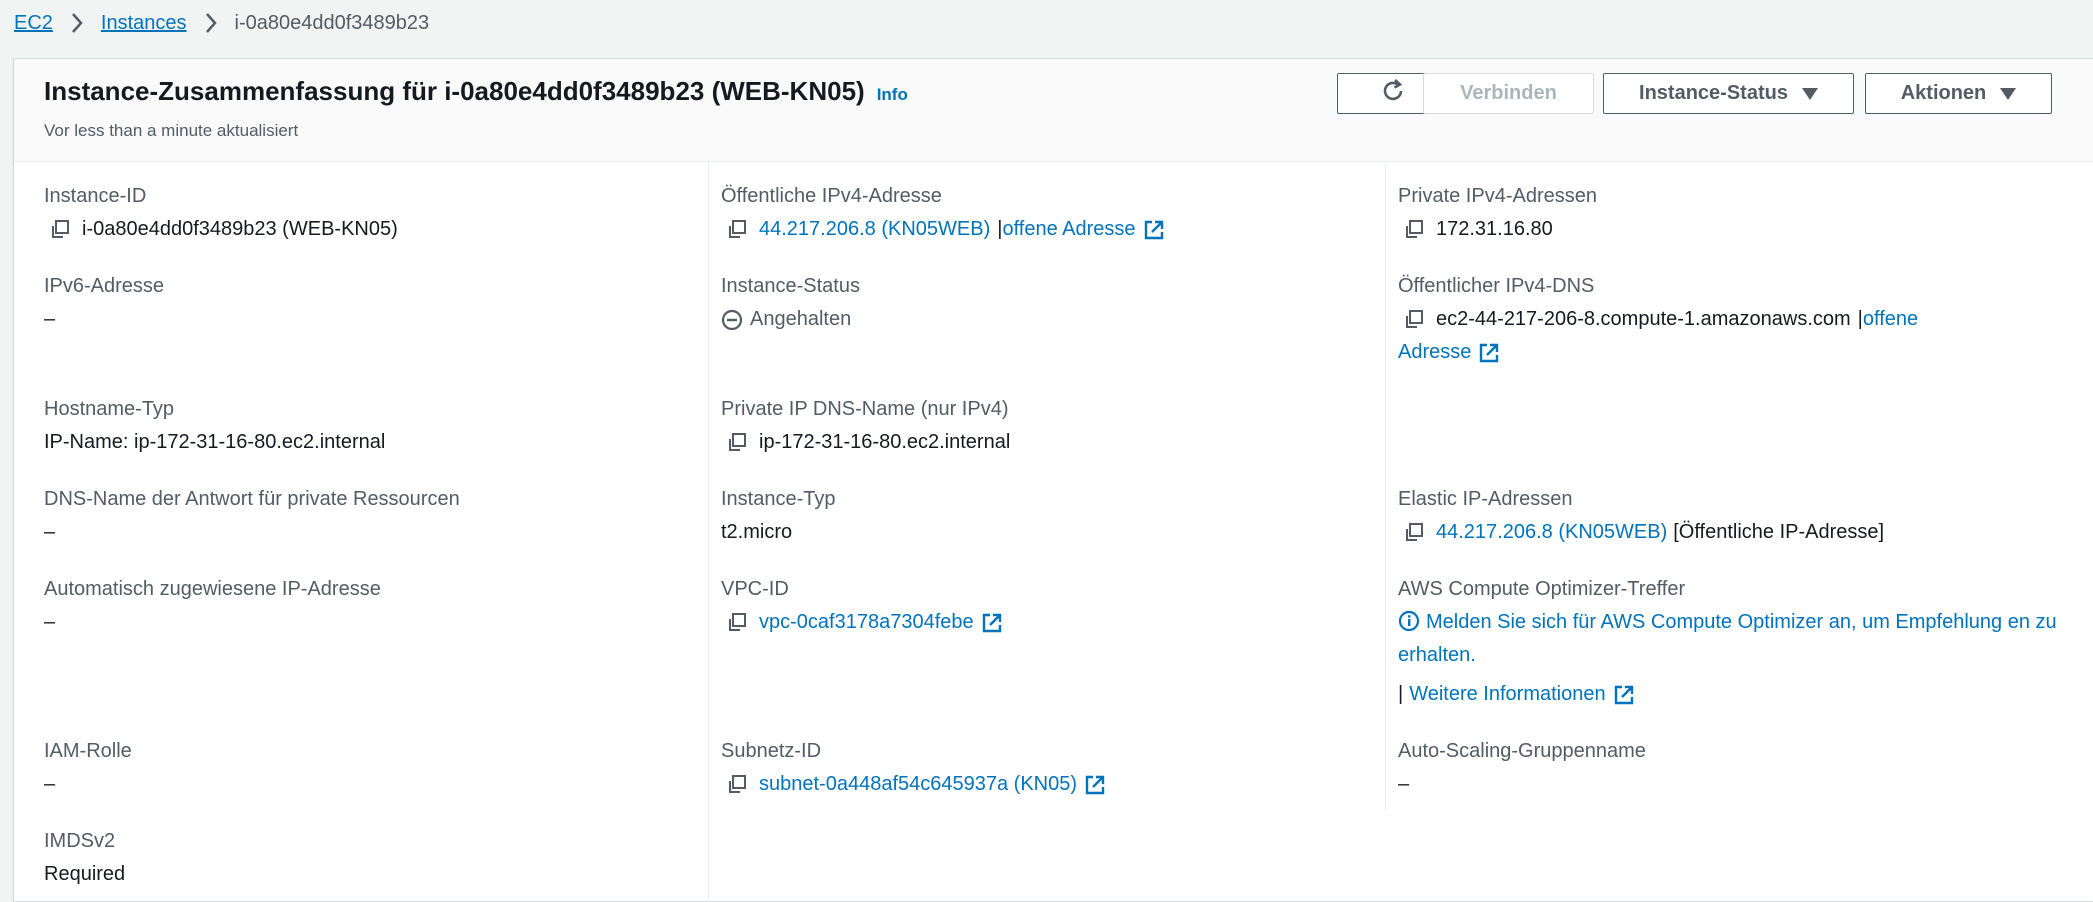  Describe the element at coordinates (1522, 768) in the screenshot. I see `field-asg-name: Auto-Scaling-Gruppenname –` at that location.